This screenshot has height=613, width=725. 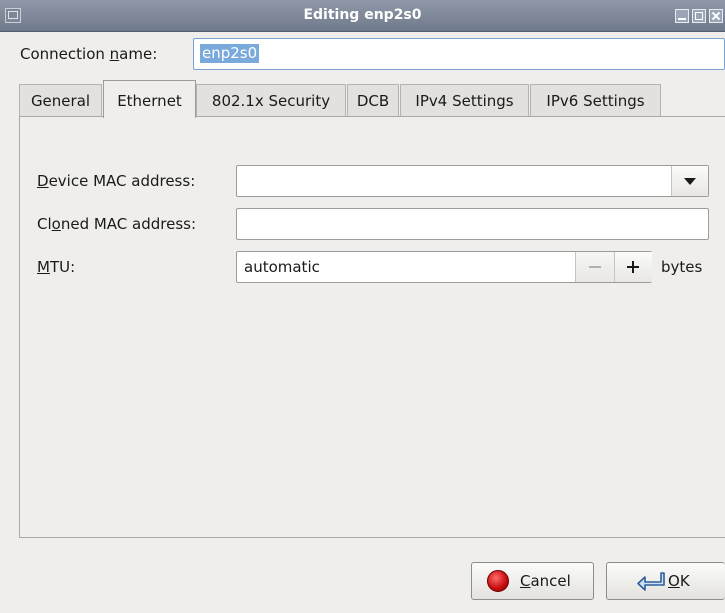 I want to click on tab-general: General, so click(x=60, y=100).